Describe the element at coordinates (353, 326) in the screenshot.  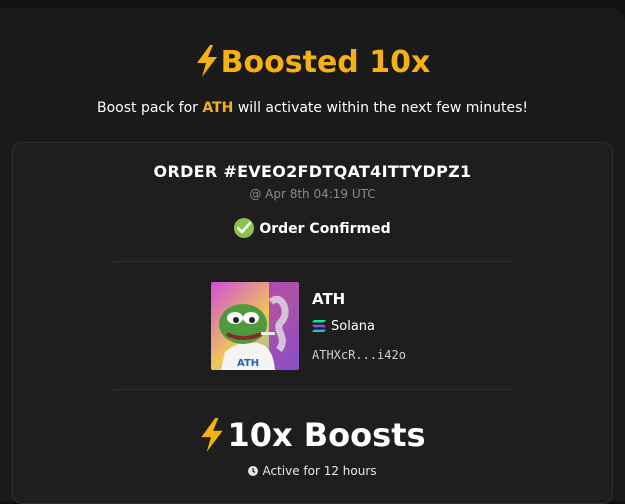
I see `token-chain-label: Solana` at that location.